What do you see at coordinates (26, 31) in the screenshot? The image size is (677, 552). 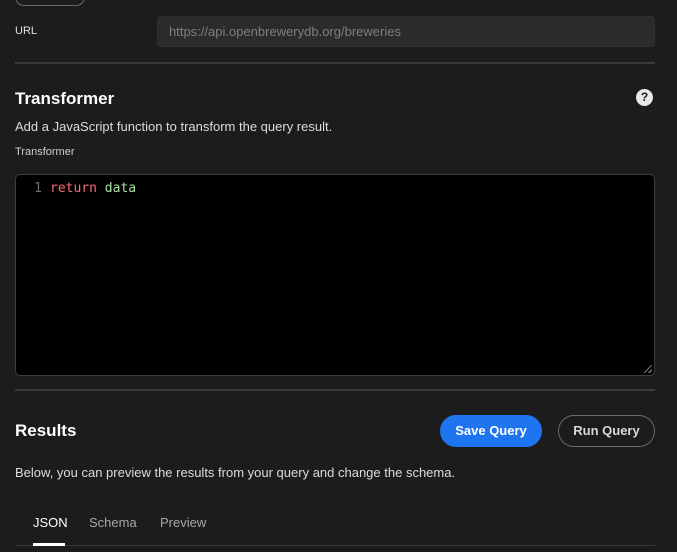 I see `url-label: URL` at bounding box center [26, 31].